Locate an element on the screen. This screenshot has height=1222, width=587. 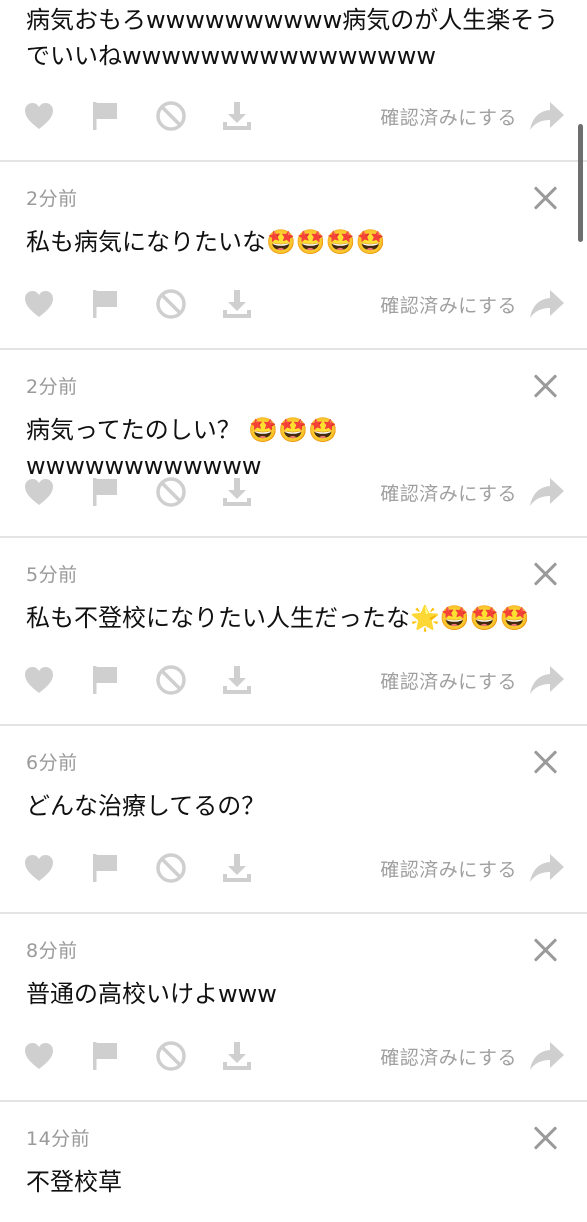
comment-text: 普通の高校いけよwww is located at coordinates (151, 994).